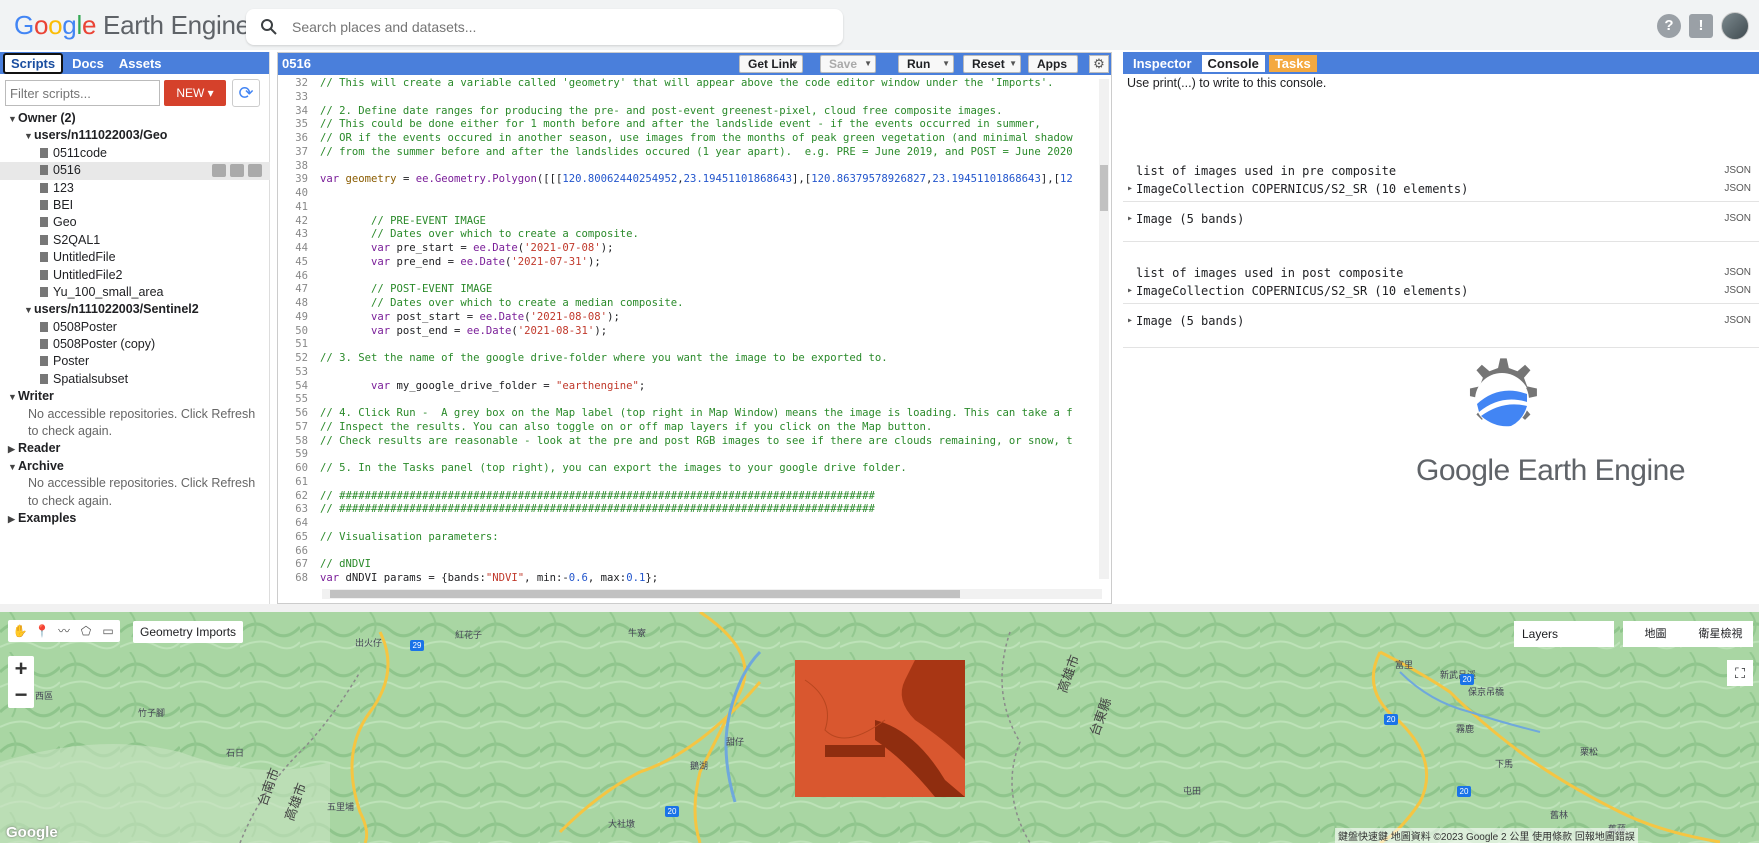 This screenshot has height=843, width=1759. What do you see at coordinates (690, 222) in the screenshot?
I see `code-line: 42 // PRE-EVENT IMAGE` at bounding box center [690, 222].